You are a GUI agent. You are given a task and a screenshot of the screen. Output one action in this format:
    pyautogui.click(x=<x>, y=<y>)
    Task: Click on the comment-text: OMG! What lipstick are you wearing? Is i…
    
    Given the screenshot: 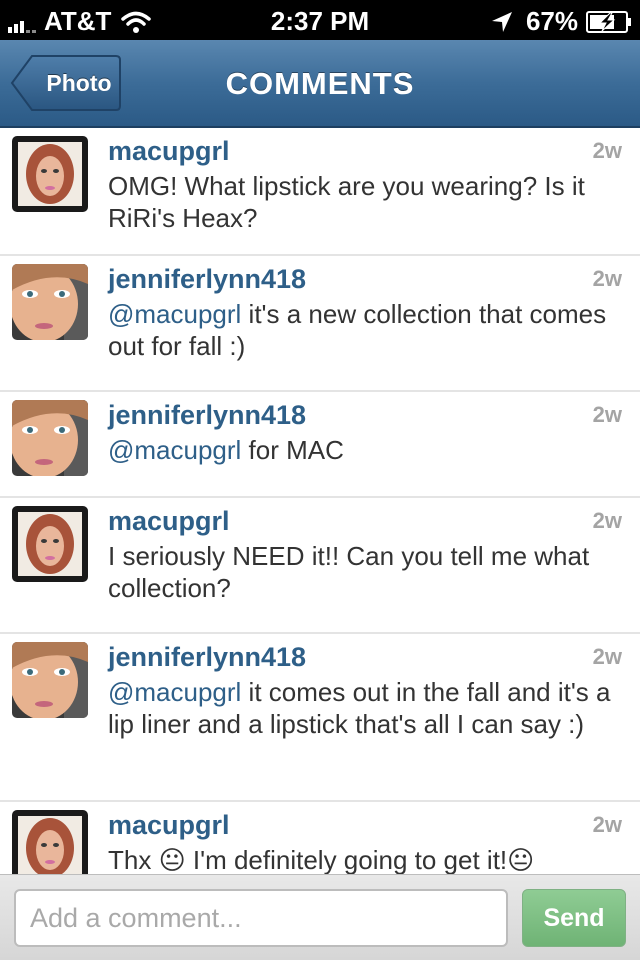 What is the action you would take?
    pyautogui.click(x=360, y=202)
    